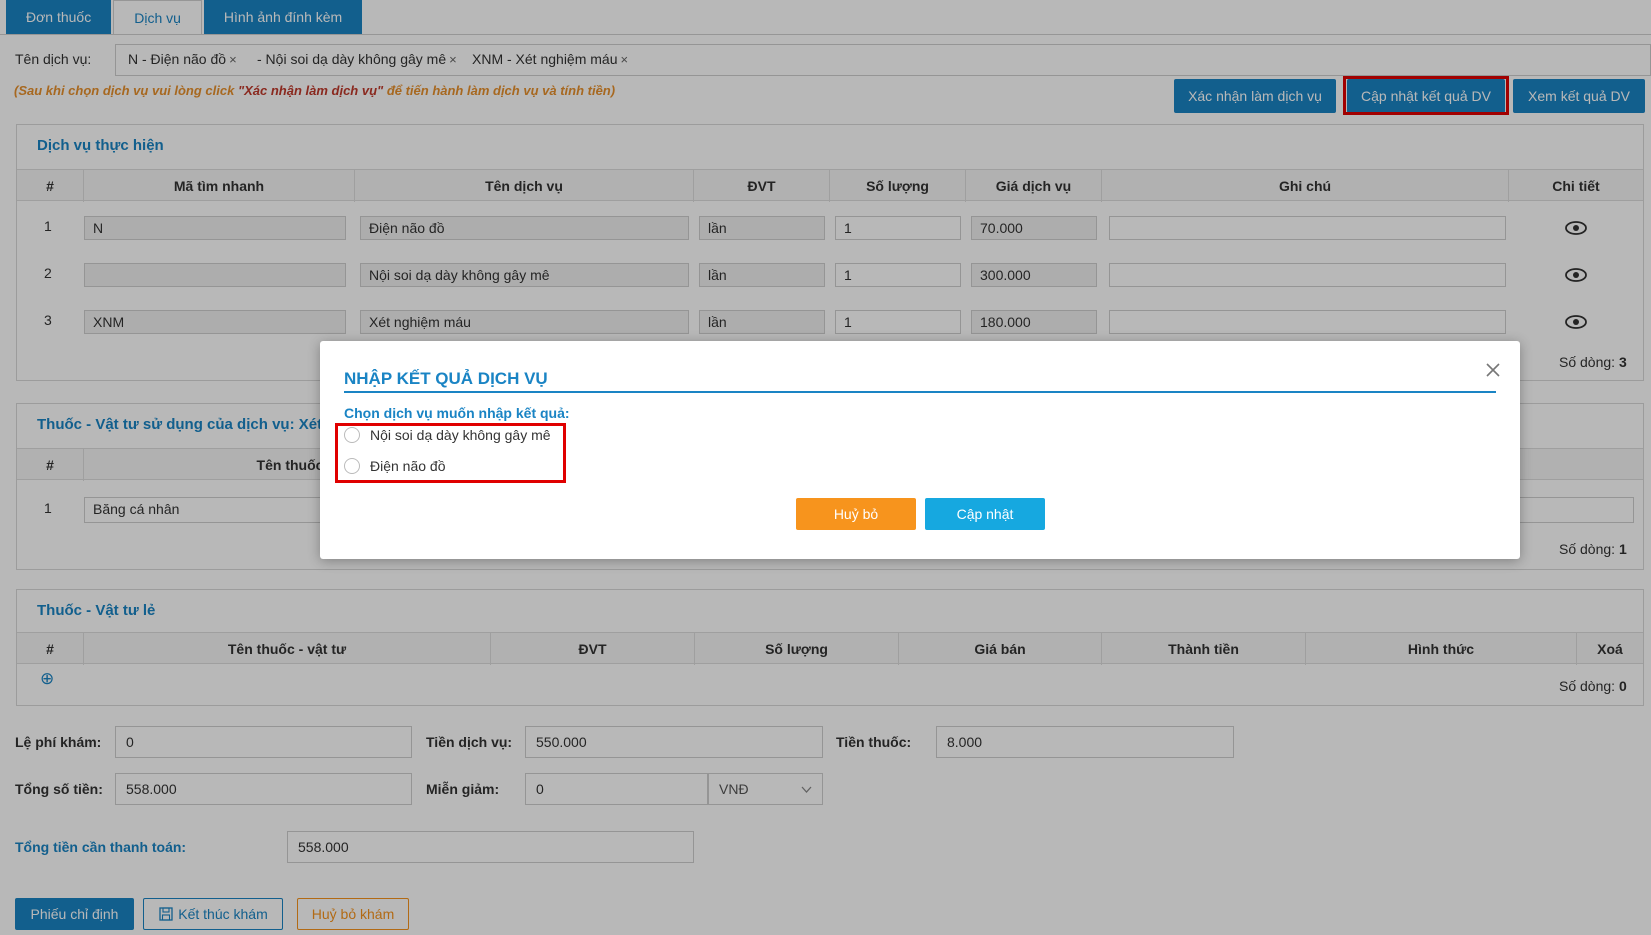 The width and height of the screenshot is (1651, 935). Describe the element at coordinates (446, 378) in the screenshot. I see `modal-title: NHẬP KẾT QUẢ DỊCH VỤ` at that location.